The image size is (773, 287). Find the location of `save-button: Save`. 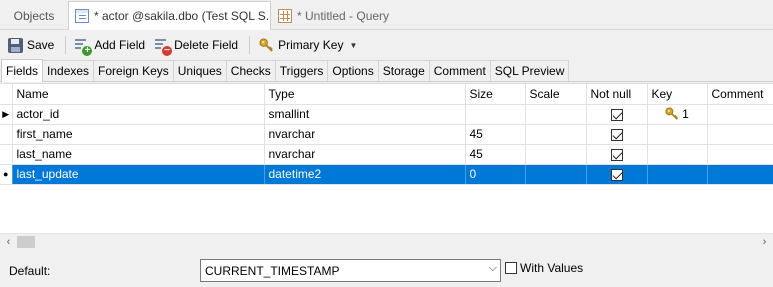

save-button: Save is located at coordinates (31, 45).